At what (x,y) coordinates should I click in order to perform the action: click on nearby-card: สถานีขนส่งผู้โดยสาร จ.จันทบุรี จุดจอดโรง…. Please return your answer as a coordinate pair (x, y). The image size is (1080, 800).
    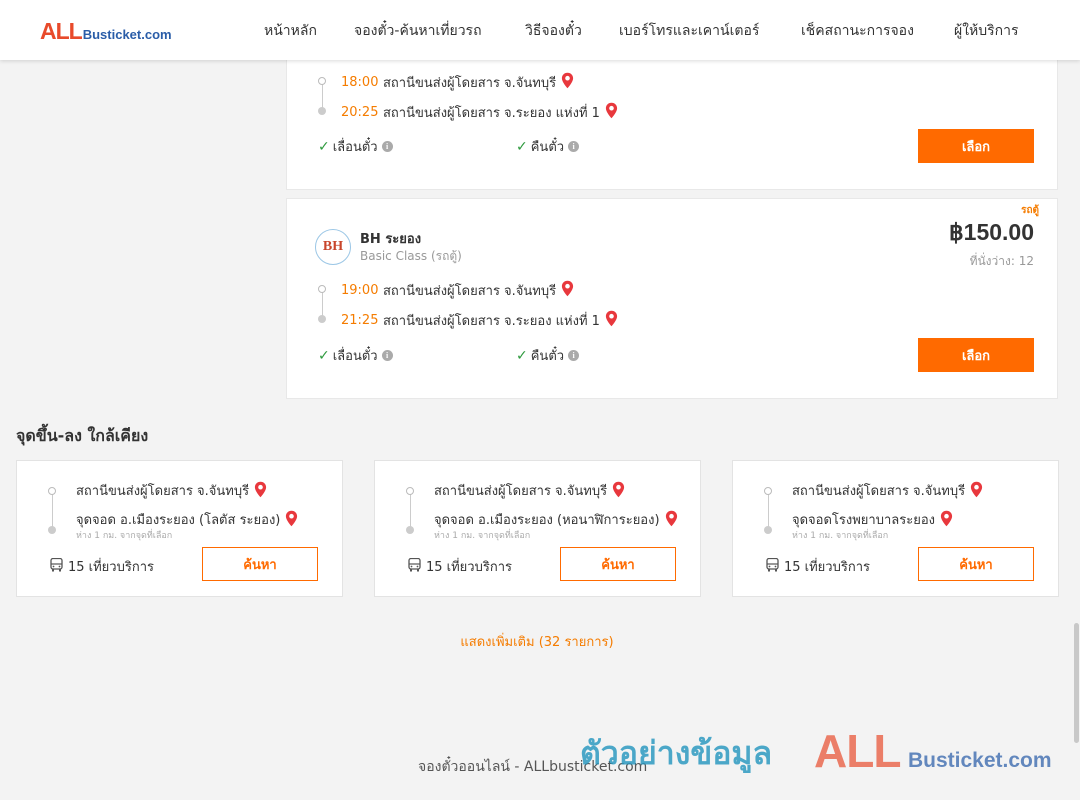
    Looking at the image, I should click on (895, 528).